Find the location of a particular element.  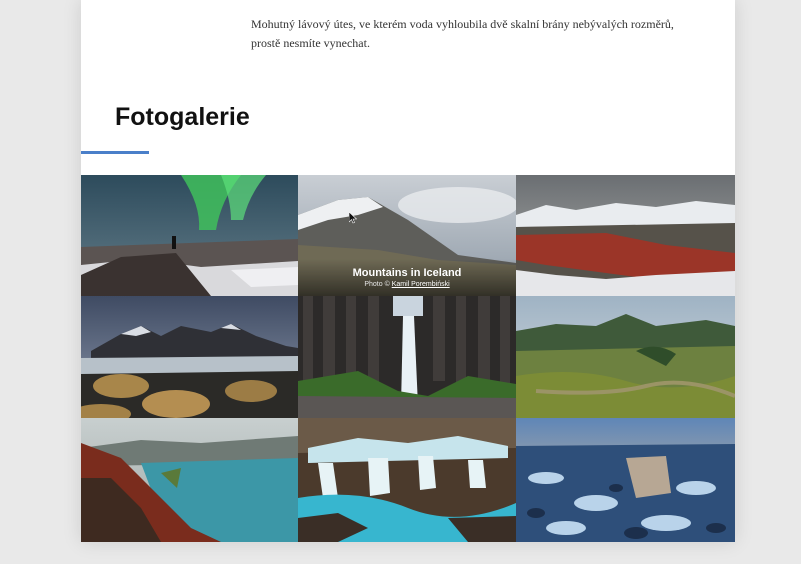

section-title: Fotogalerie is located at coordinates (182, 117).